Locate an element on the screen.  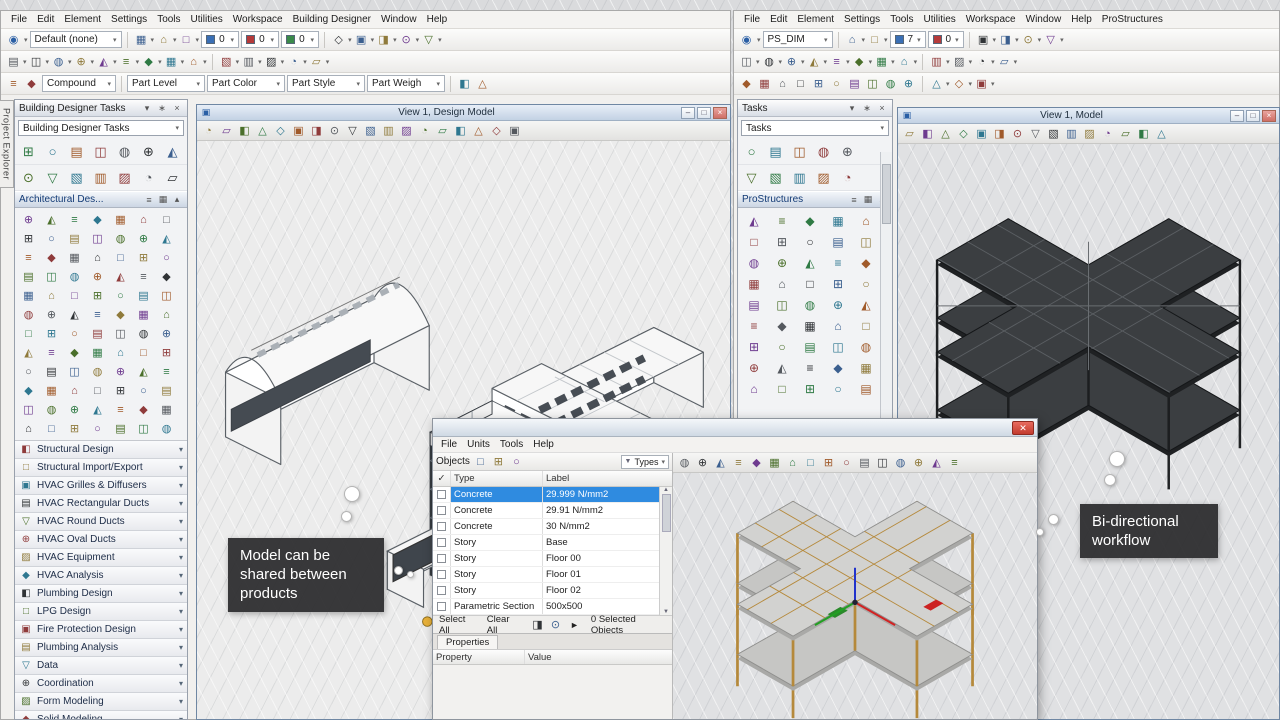
menu-item-workspace: Workspace is located at coordinates (258, 19).